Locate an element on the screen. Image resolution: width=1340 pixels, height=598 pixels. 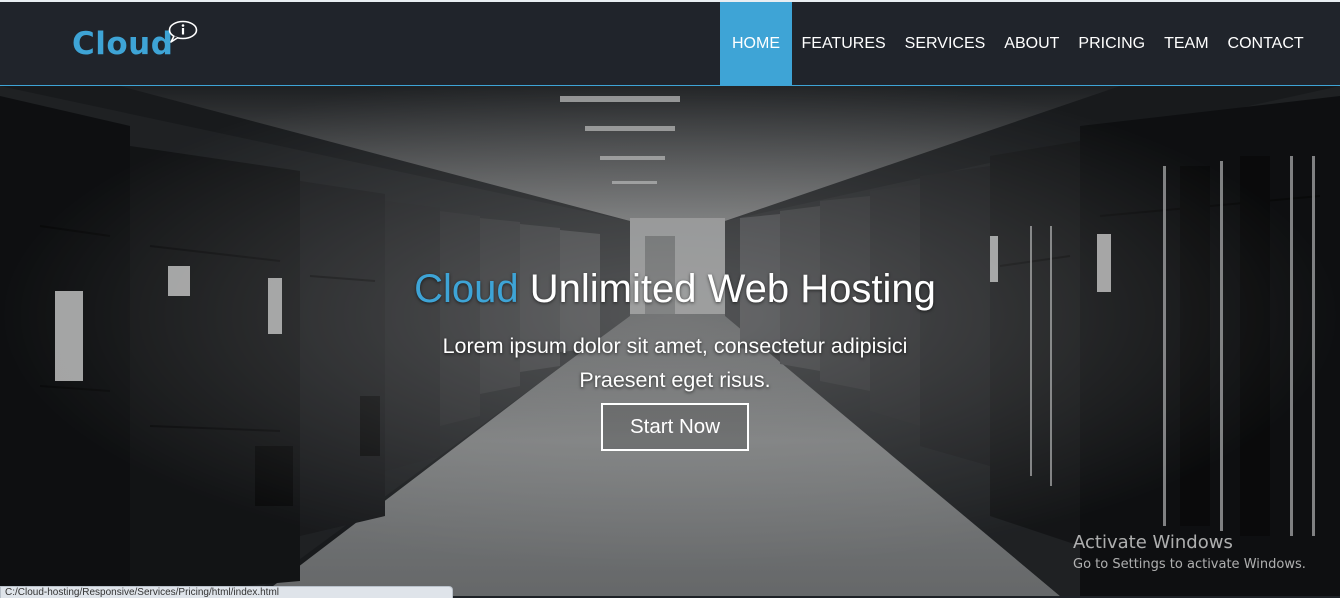
hero-subtitle-line-2: Praesent eget risus. is located at coordinates (675, 380).